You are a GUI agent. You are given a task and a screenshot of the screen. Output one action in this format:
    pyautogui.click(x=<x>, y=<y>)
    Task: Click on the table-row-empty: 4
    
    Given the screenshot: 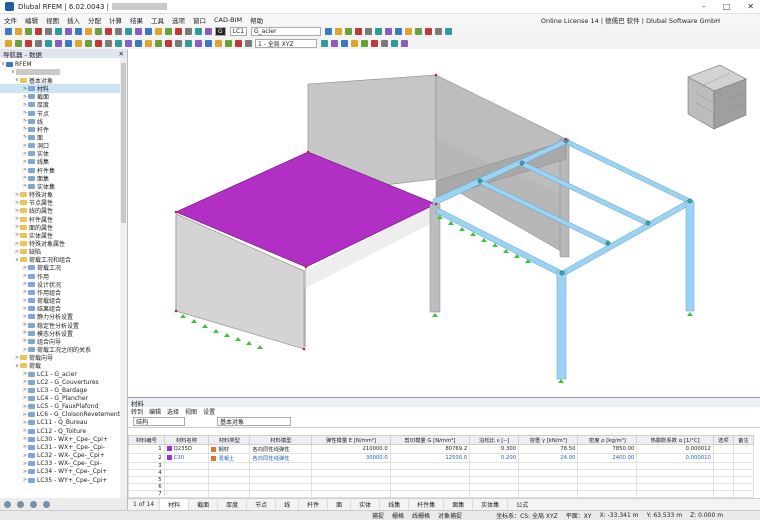 What is the action you would take?
    pyautogui.click(x=441, y=473)
    